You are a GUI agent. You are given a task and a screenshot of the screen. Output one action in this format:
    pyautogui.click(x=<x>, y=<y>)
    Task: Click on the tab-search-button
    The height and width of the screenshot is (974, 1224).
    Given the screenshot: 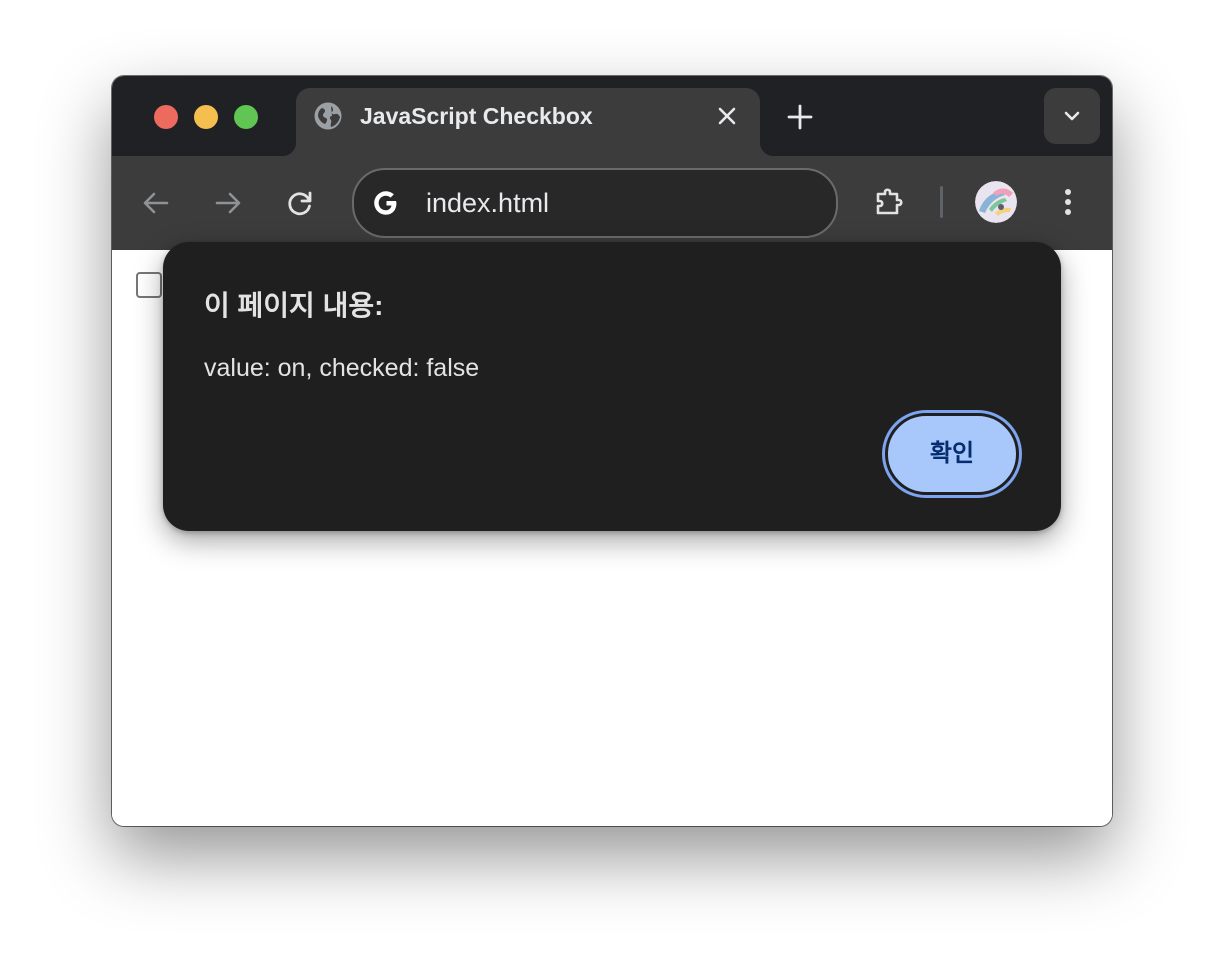 What is the action you would take?
    pyautogui.click(x=1072, y=116)
    